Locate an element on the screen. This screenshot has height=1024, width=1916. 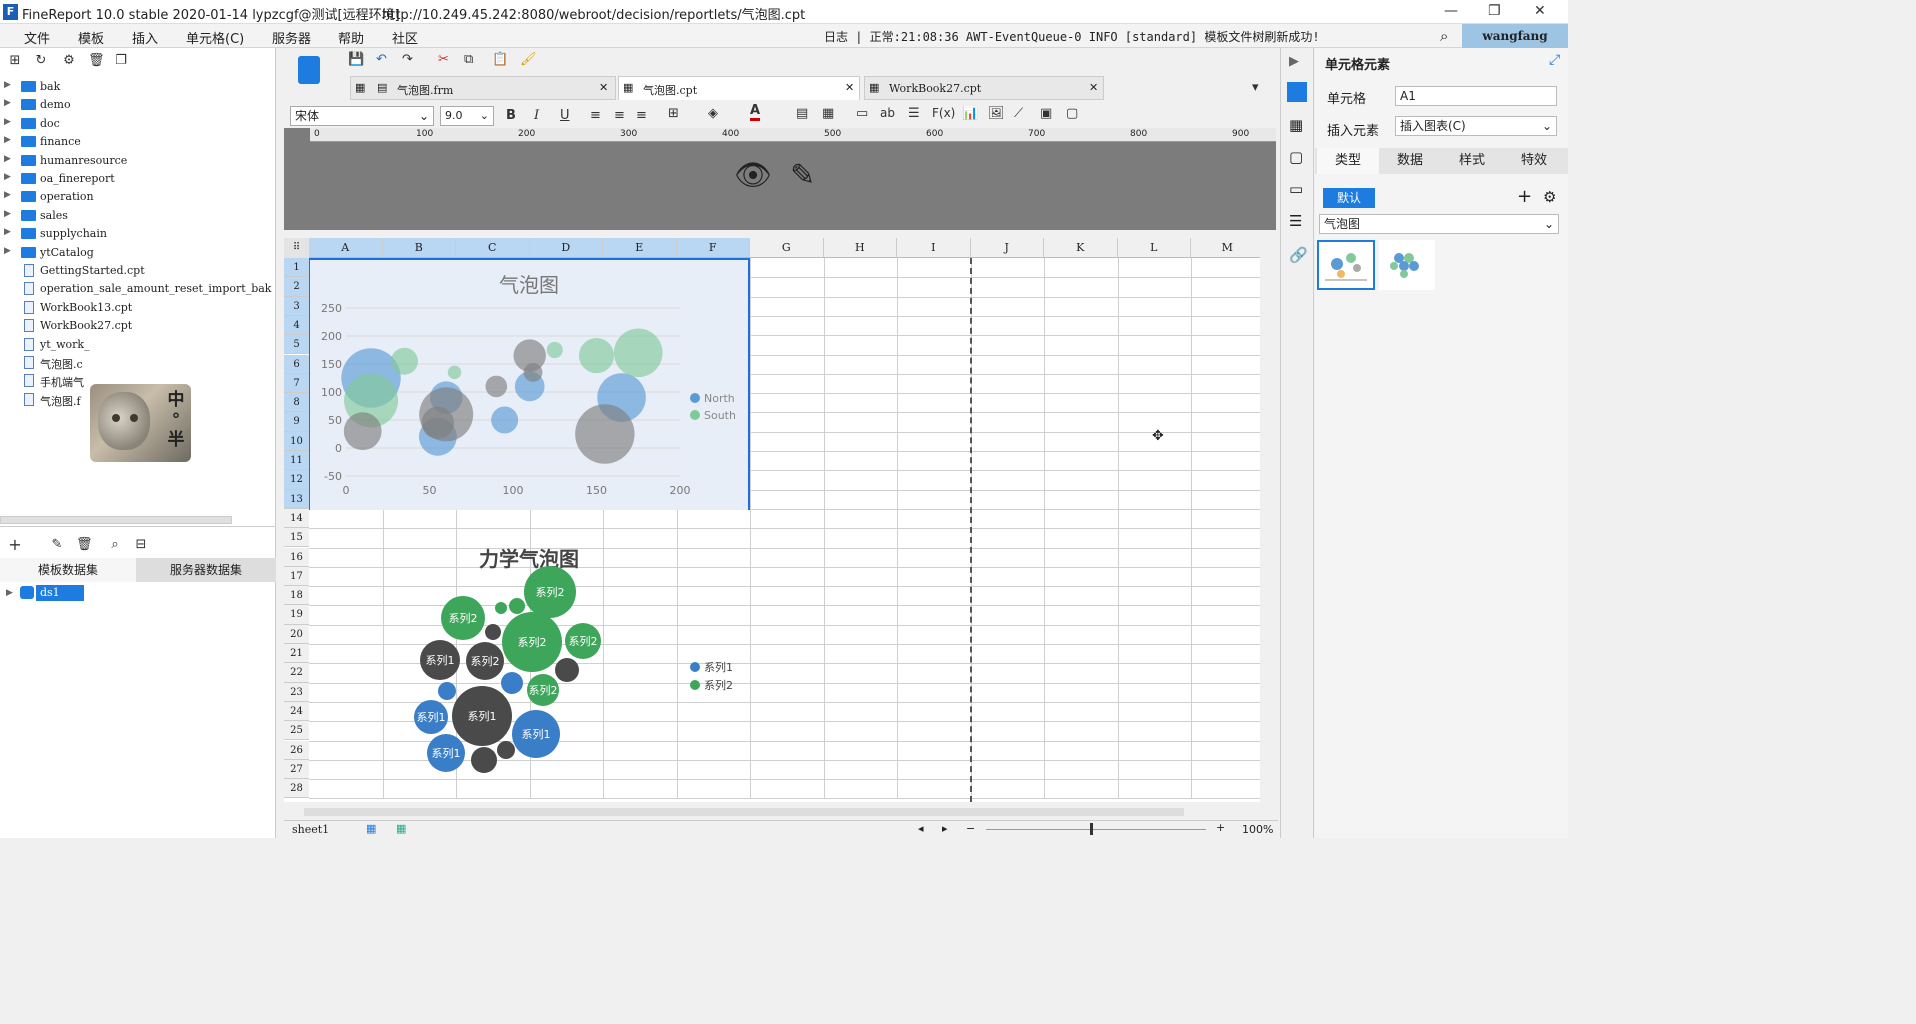
legend-label: North is located at coordinates (719, 398).